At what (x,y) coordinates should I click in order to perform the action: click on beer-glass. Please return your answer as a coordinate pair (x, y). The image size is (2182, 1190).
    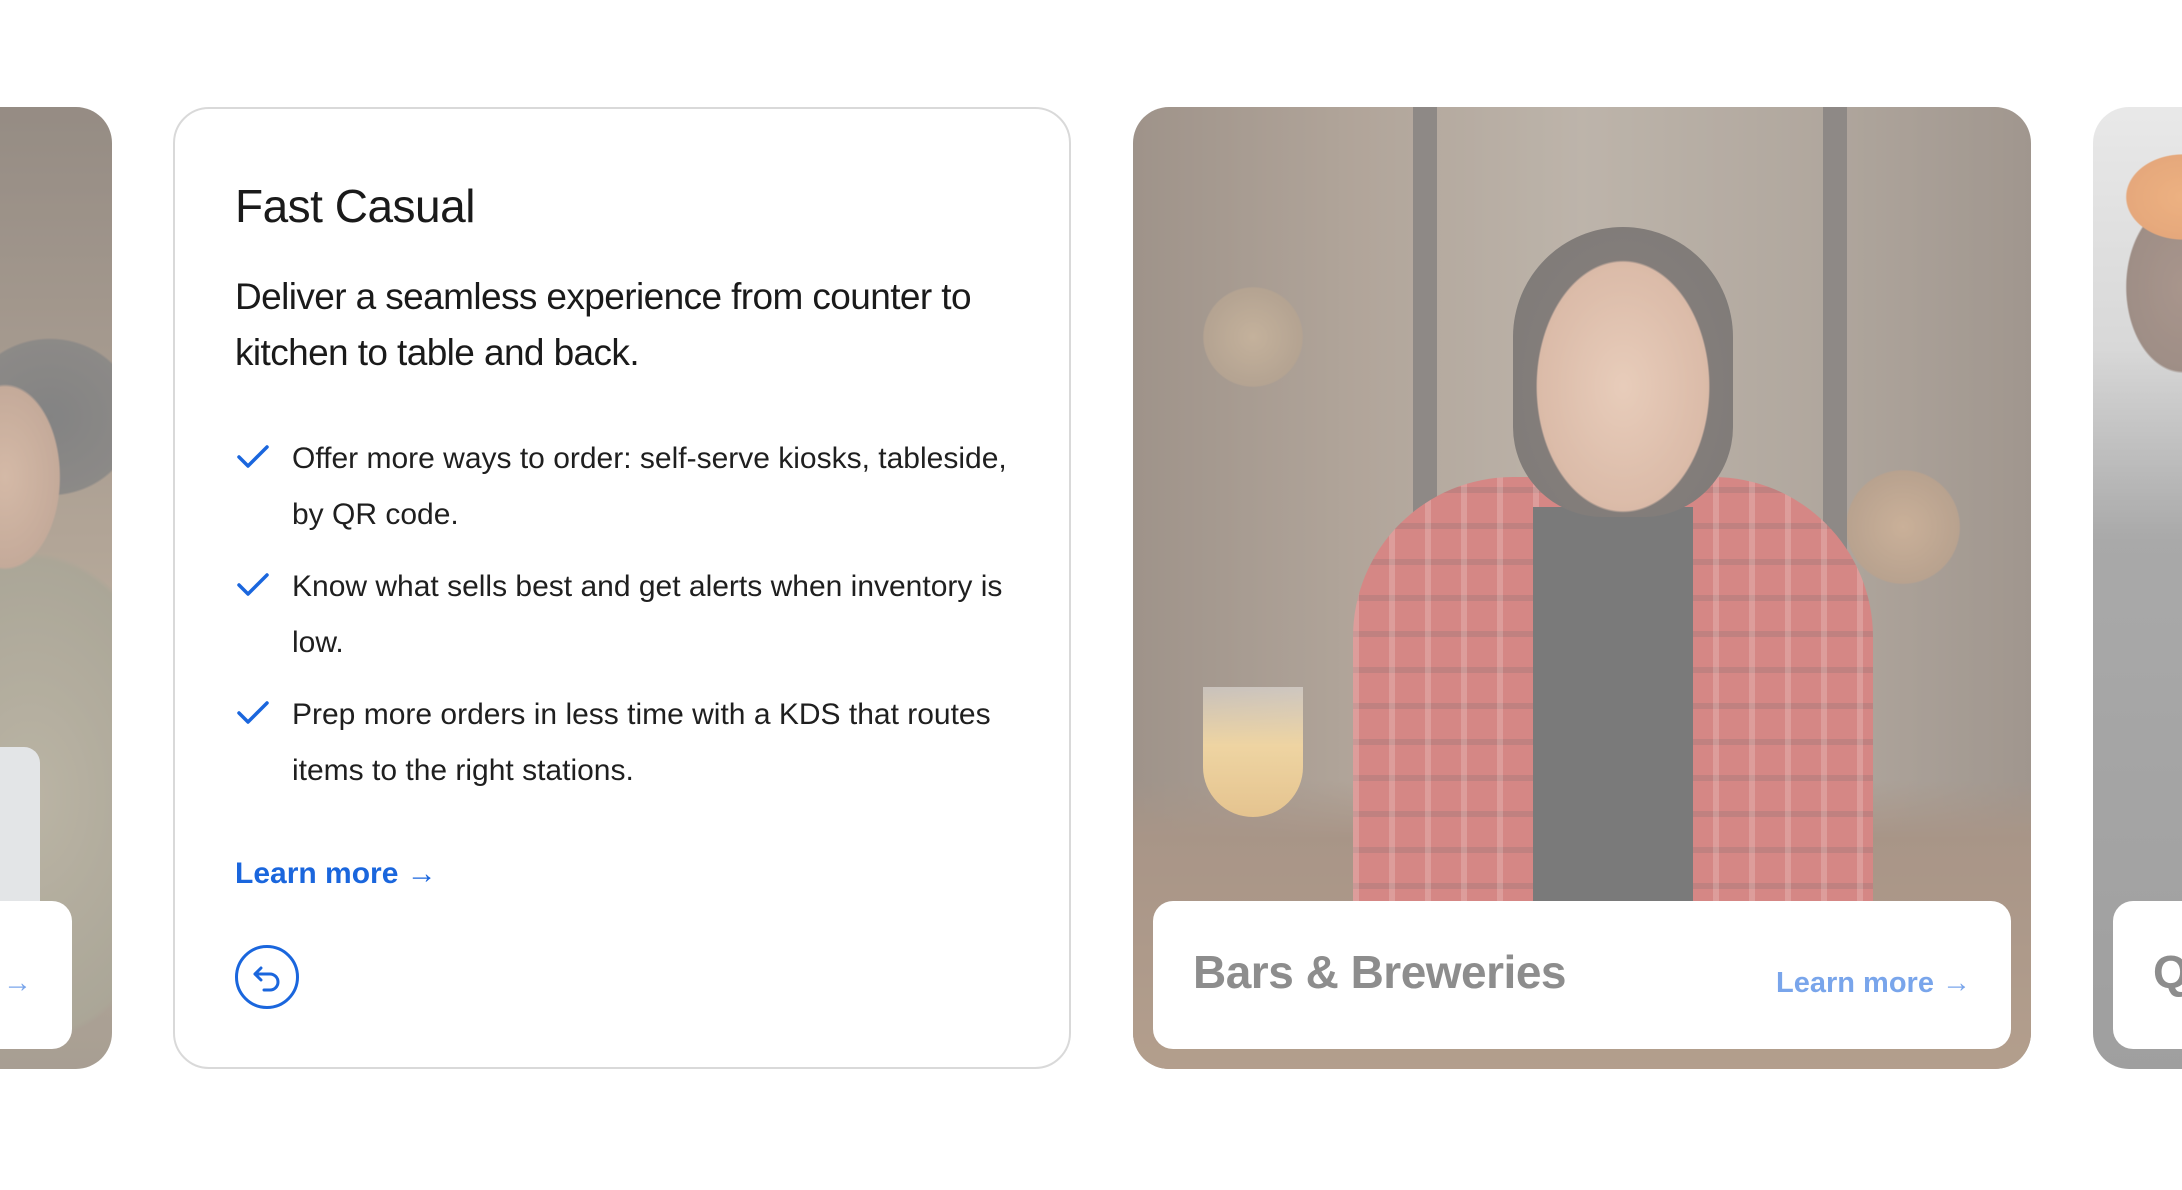
    Looking at the image, I should click on (1253, 752).